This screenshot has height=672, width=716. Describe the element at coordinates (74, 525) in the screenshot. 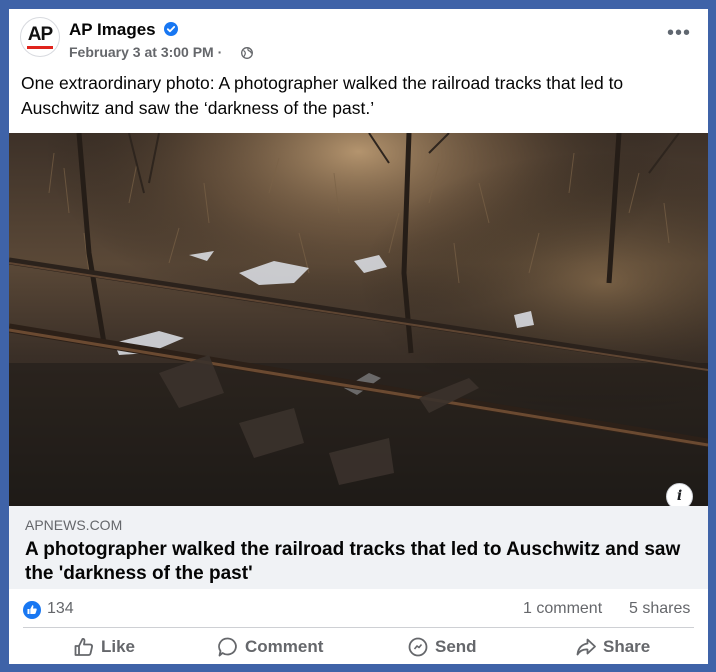

I see `link-domain: APNEWS.COM` at that location.